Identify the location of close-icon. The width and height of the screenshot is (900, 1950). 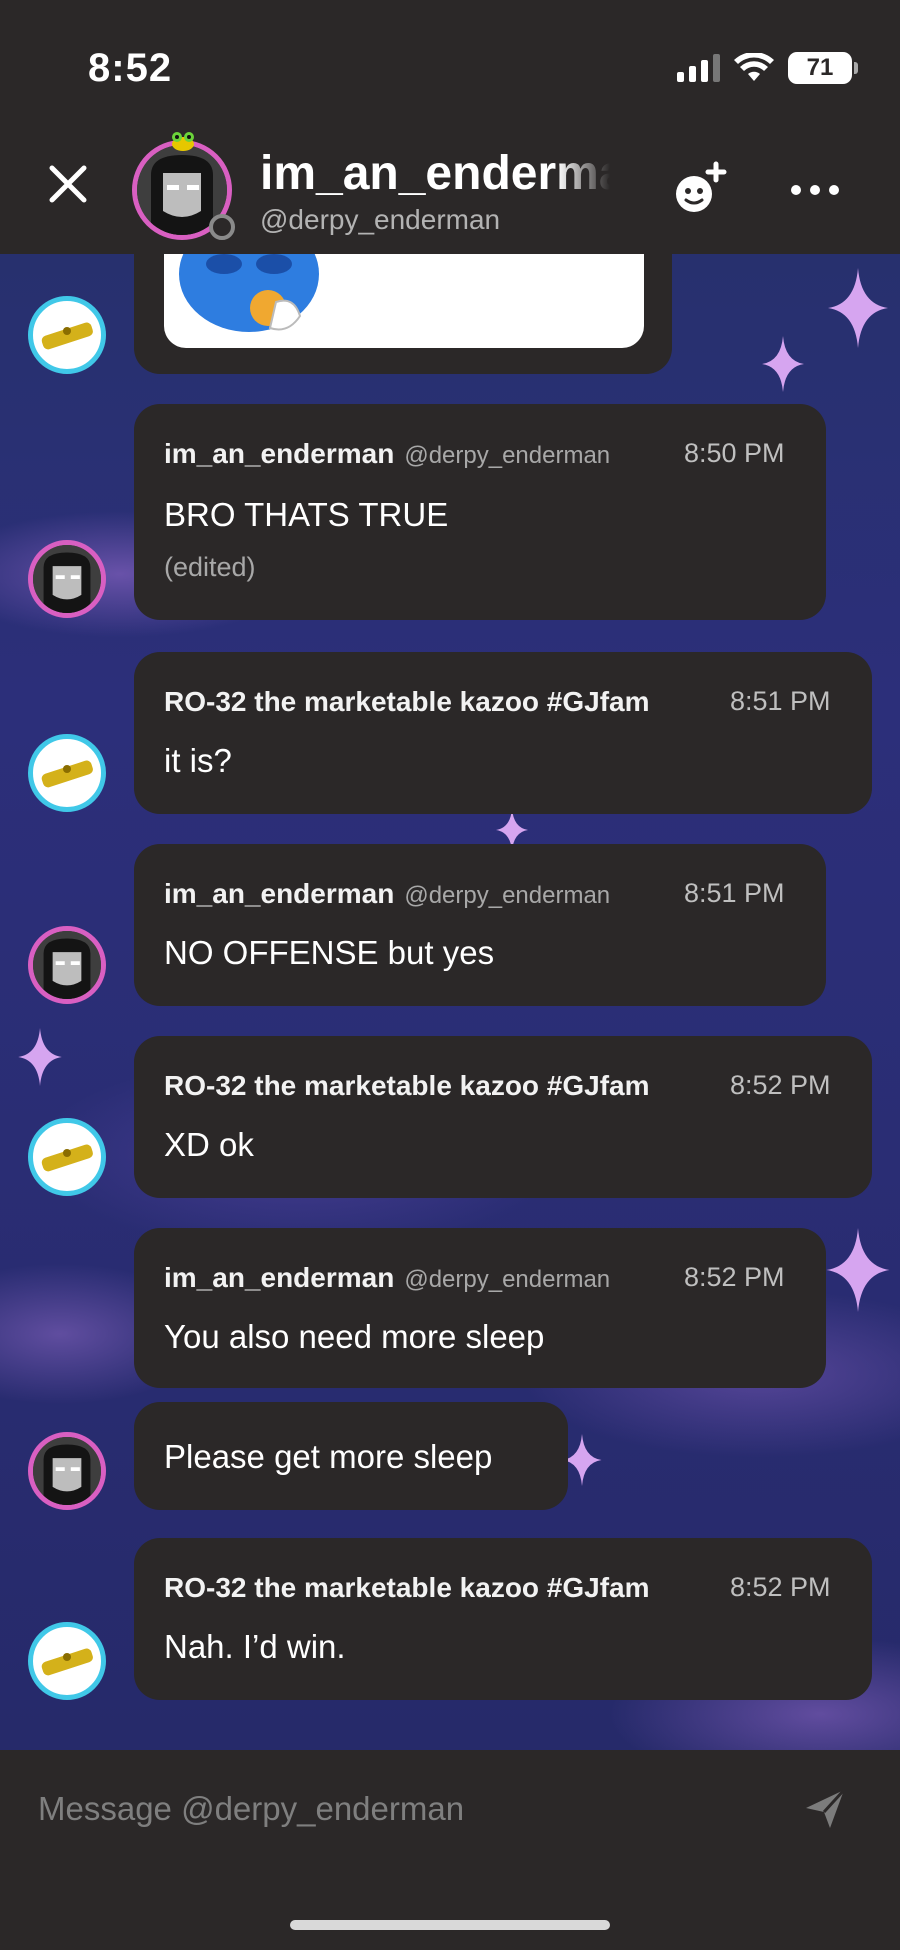
(68, 184).